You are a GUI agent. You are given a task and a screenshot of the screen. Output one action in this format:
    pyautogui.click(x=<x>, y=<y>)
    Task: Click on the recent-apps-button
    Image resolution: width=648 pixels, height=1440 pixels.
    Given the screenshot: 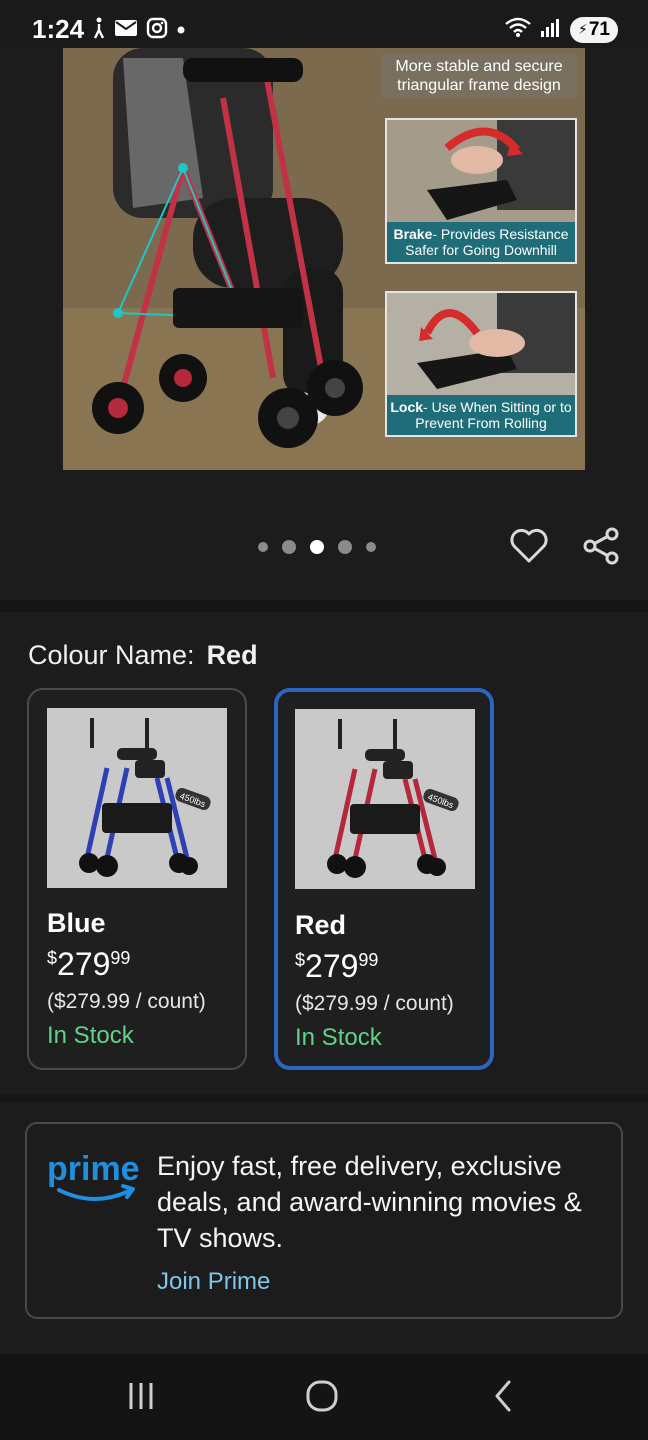 What is the action you would take?
    pyautogui.click(x=141, y=1398)
    